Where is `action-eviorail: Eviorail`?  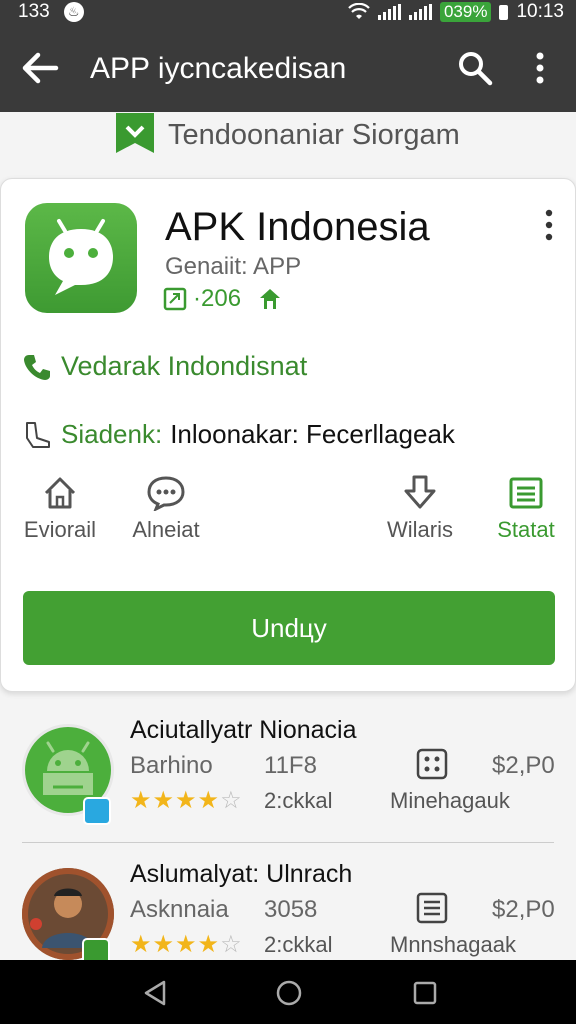
action-eviorail: Eviorail is located at coordinates (60, 509).